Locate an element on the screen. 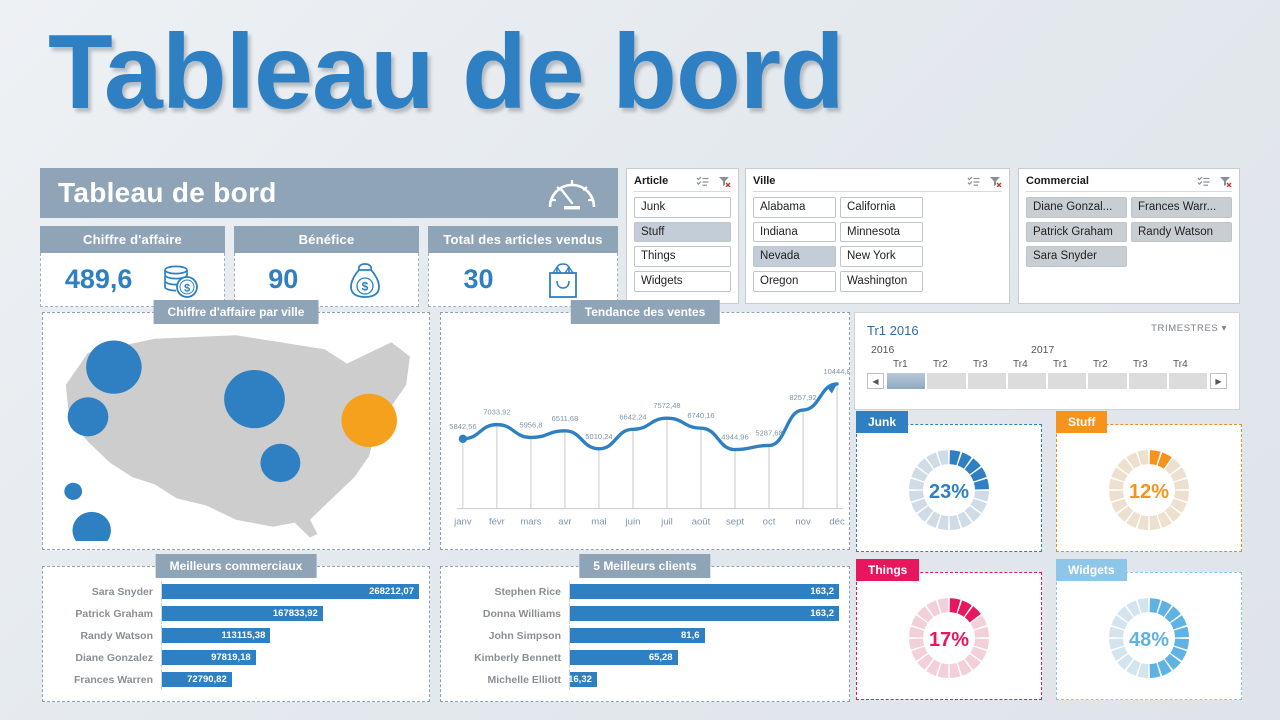  kpi-value: 489,6 is located at coordinates (98, 279).